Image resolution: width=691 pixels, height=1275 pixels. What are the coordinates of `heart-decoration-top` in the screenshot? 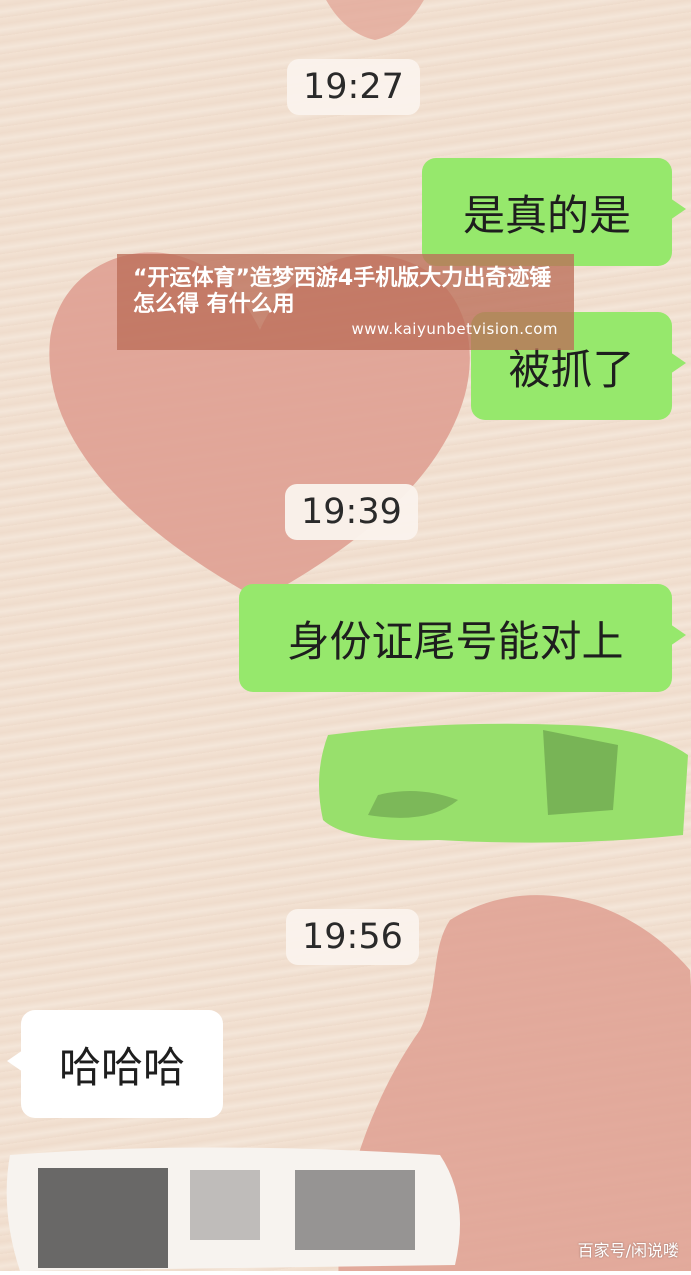 It's located at (375, 20).